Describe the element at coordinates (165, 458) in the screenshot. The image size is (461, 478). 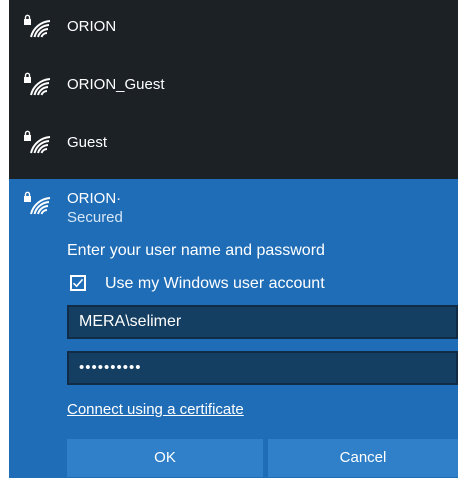
I see `ok-button: OK` at that location.